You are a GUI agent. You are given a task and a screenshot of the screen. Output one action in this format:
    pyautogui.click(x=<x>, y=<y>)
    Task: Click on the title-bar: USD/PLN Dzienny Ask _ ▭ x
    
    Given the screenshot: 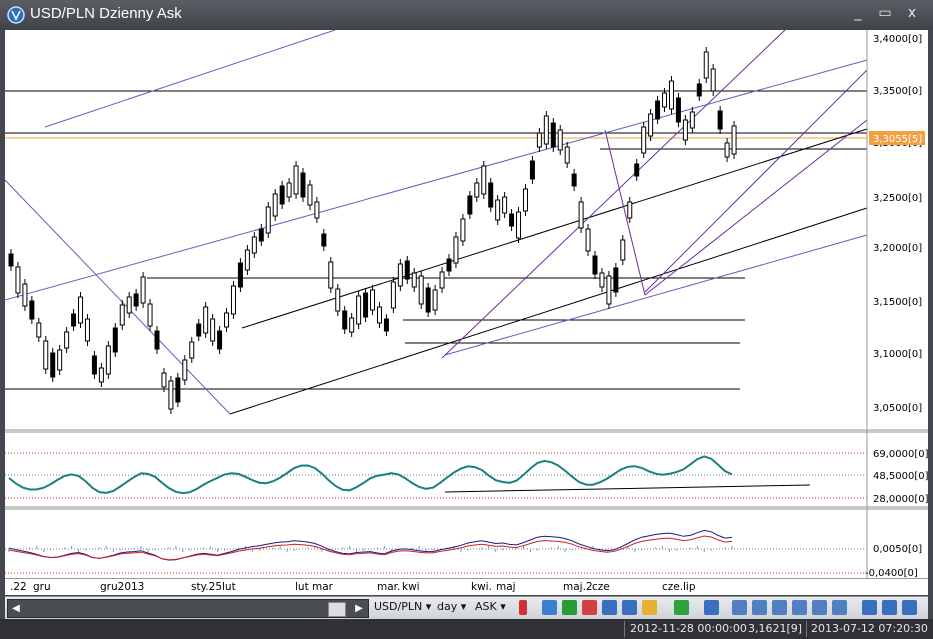 What is the action you would take?
    pyautogui.click(x=466, y=15)
    